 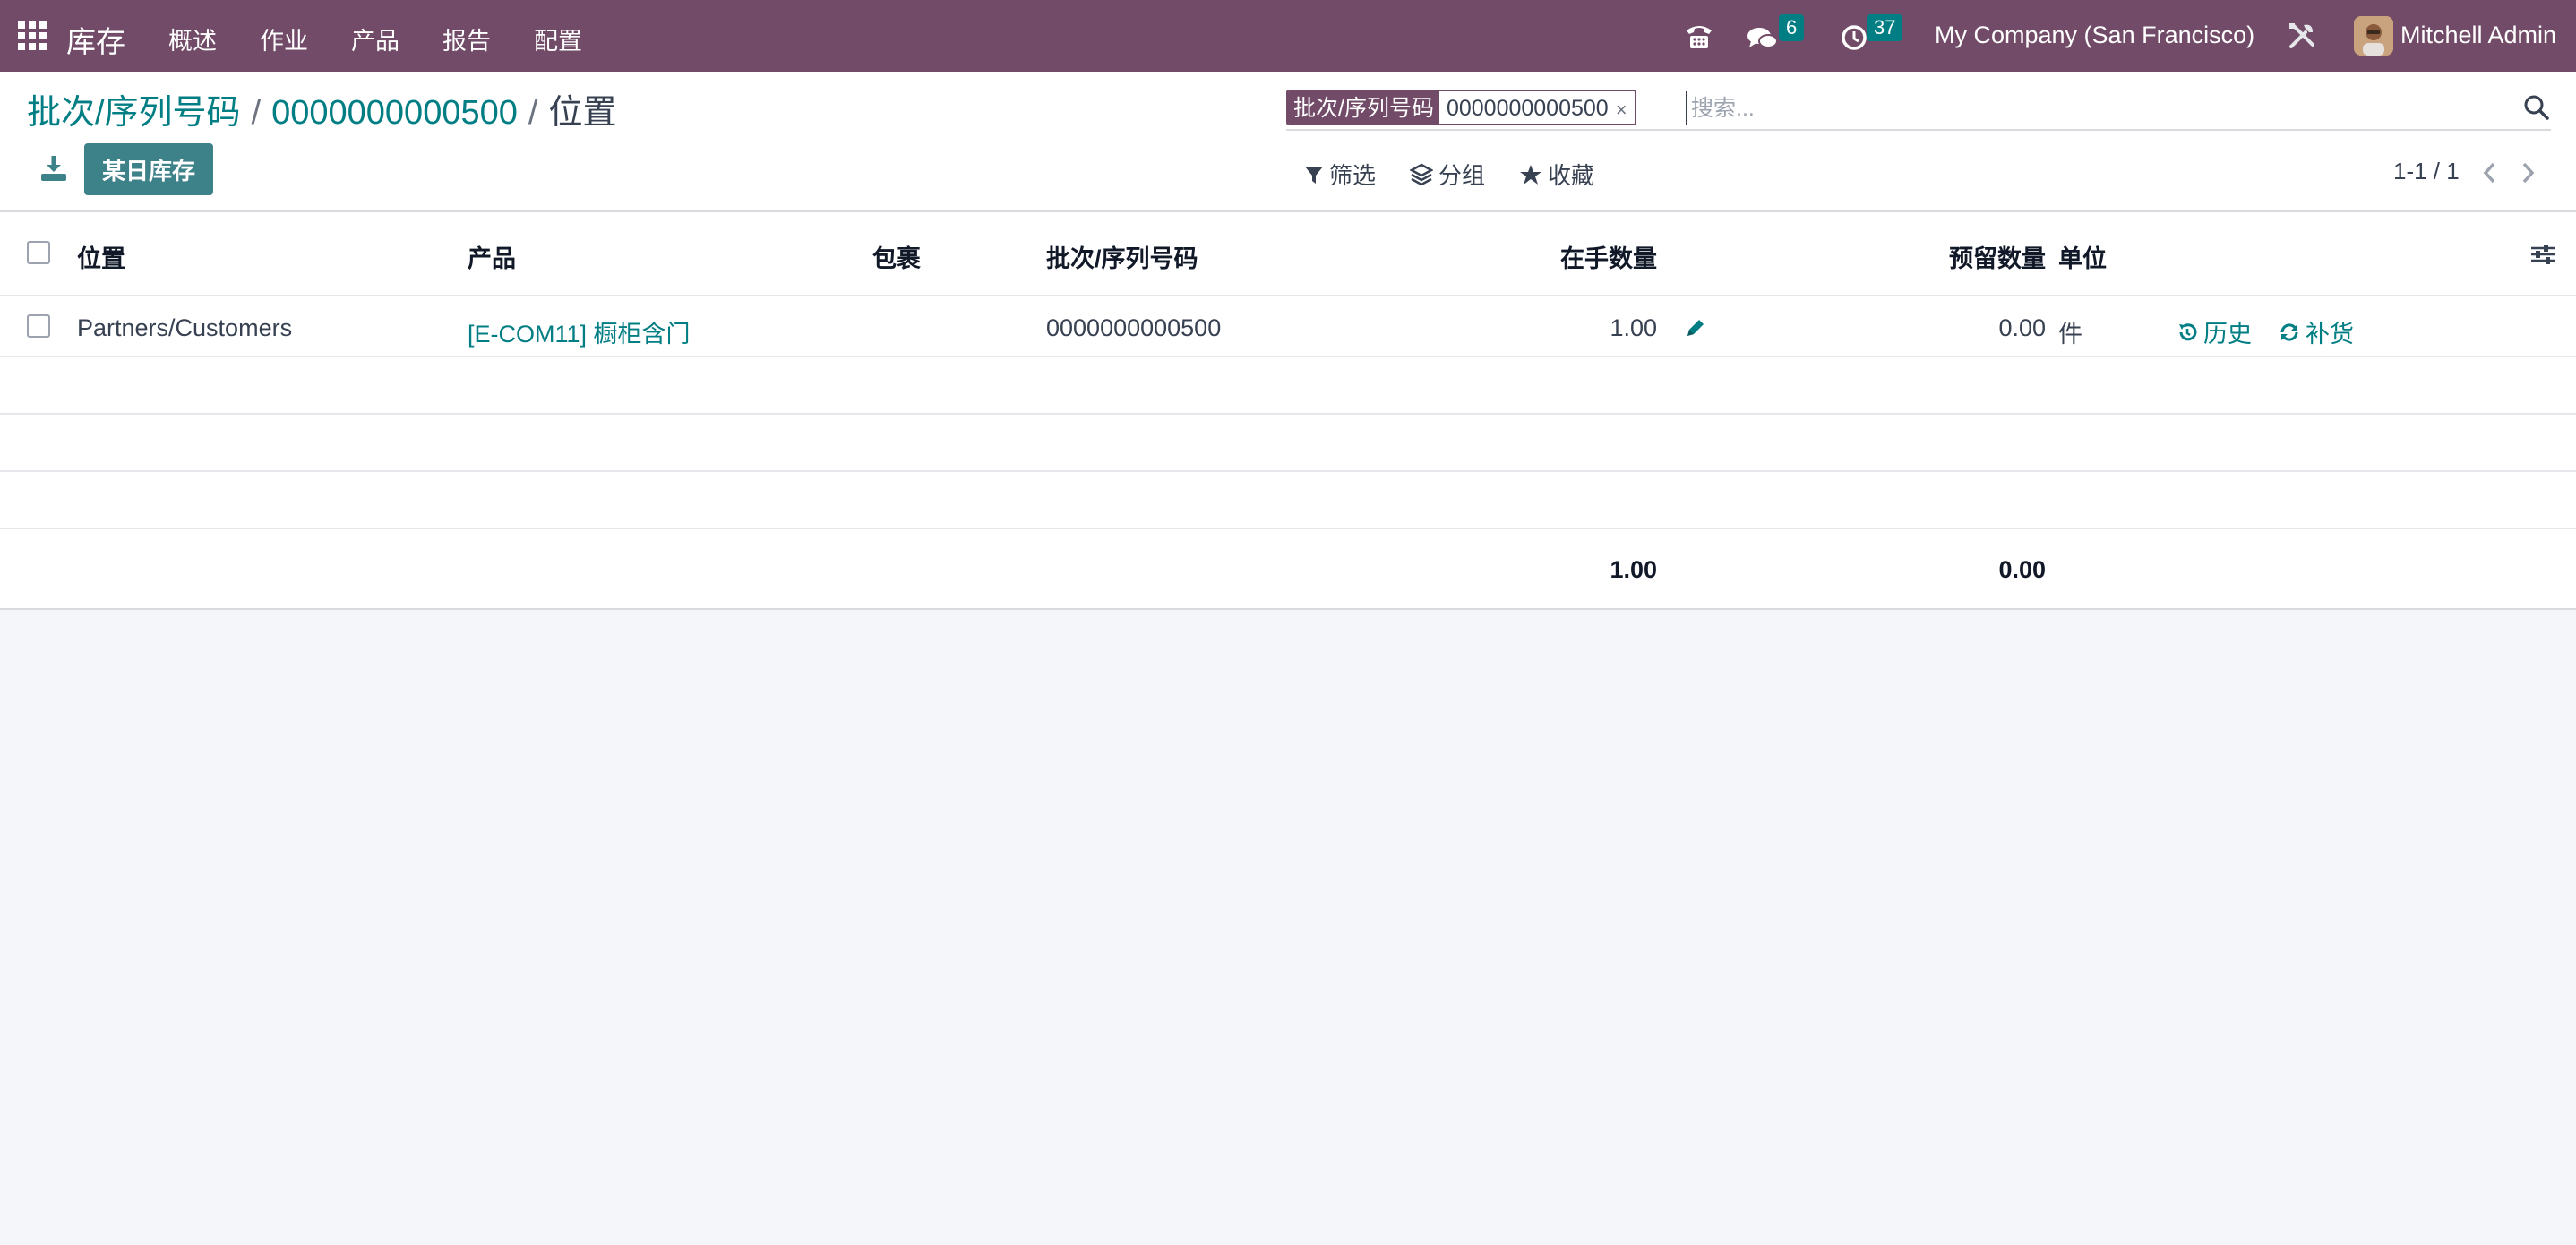 What do you see at coordinates (1122, 256) in the screenshot?
I see `column-header-lot: 批次/序列号码` at bounding box center [1122, 256].